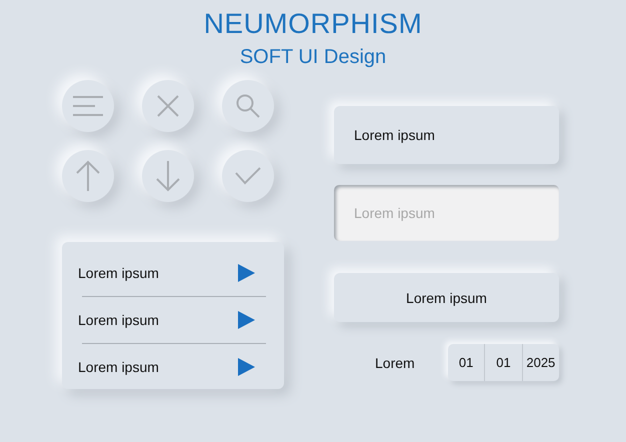 Image resolution: width=626 pixels, height=442 pixels. Describe the element at coordinates (395, 362) in the screenshot. I see `date-label: Lorem` at that location.